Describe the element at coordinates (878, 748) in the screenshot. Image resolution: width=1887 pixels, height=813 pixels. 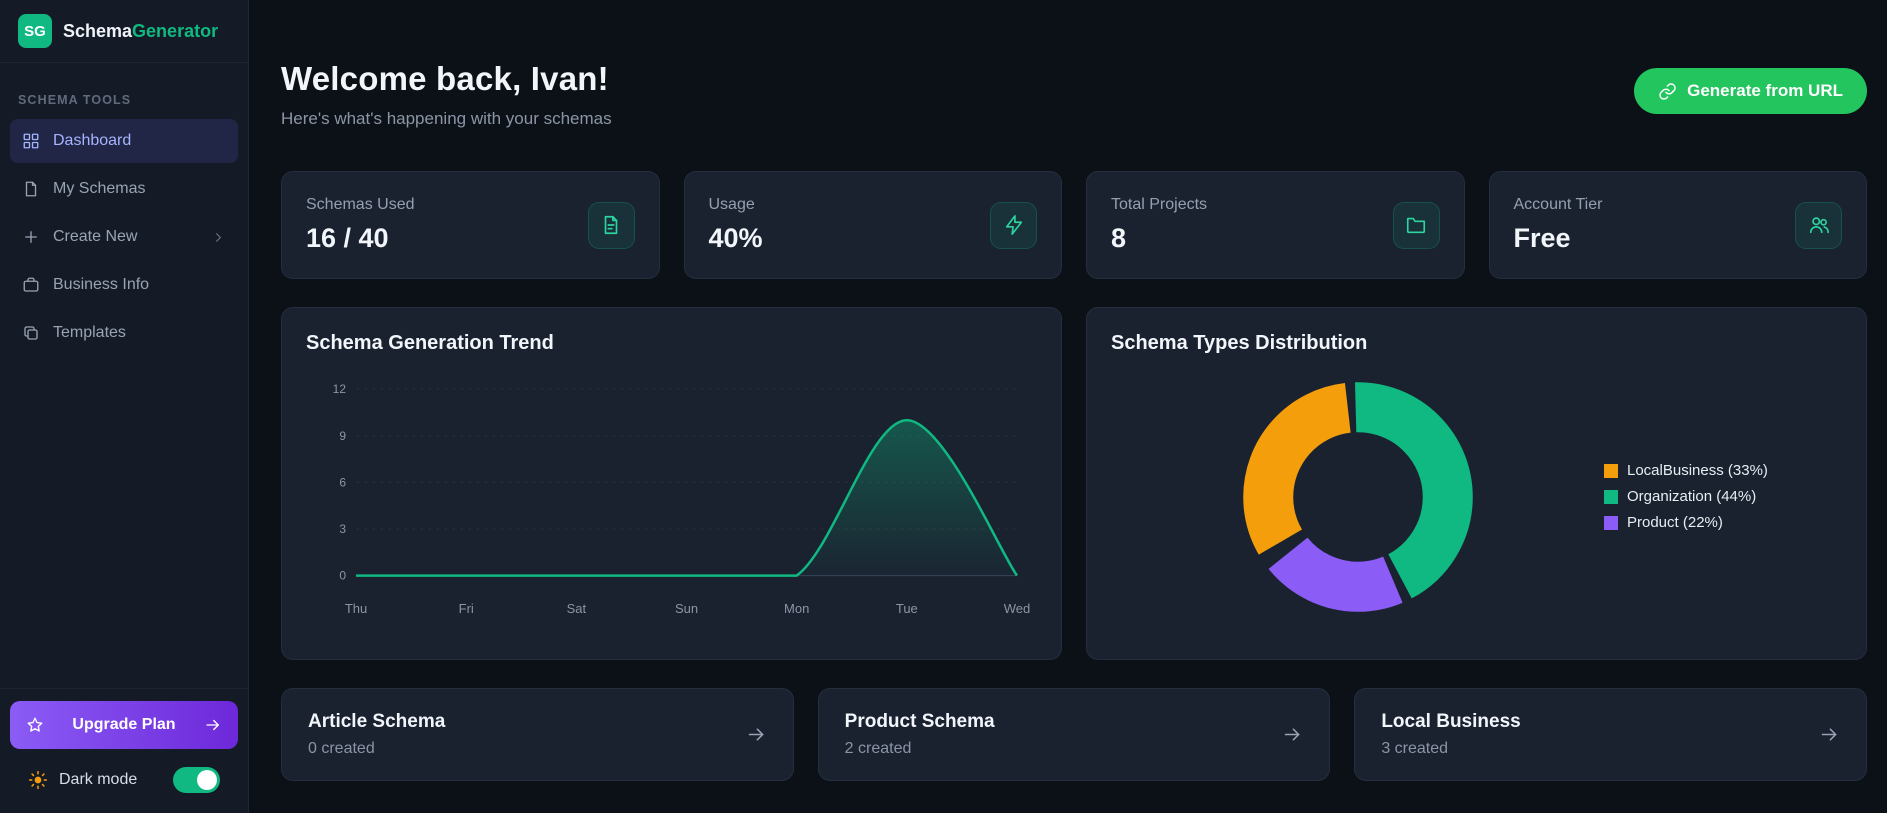
I see `quick-card-subtitle: 2 created` at that location.